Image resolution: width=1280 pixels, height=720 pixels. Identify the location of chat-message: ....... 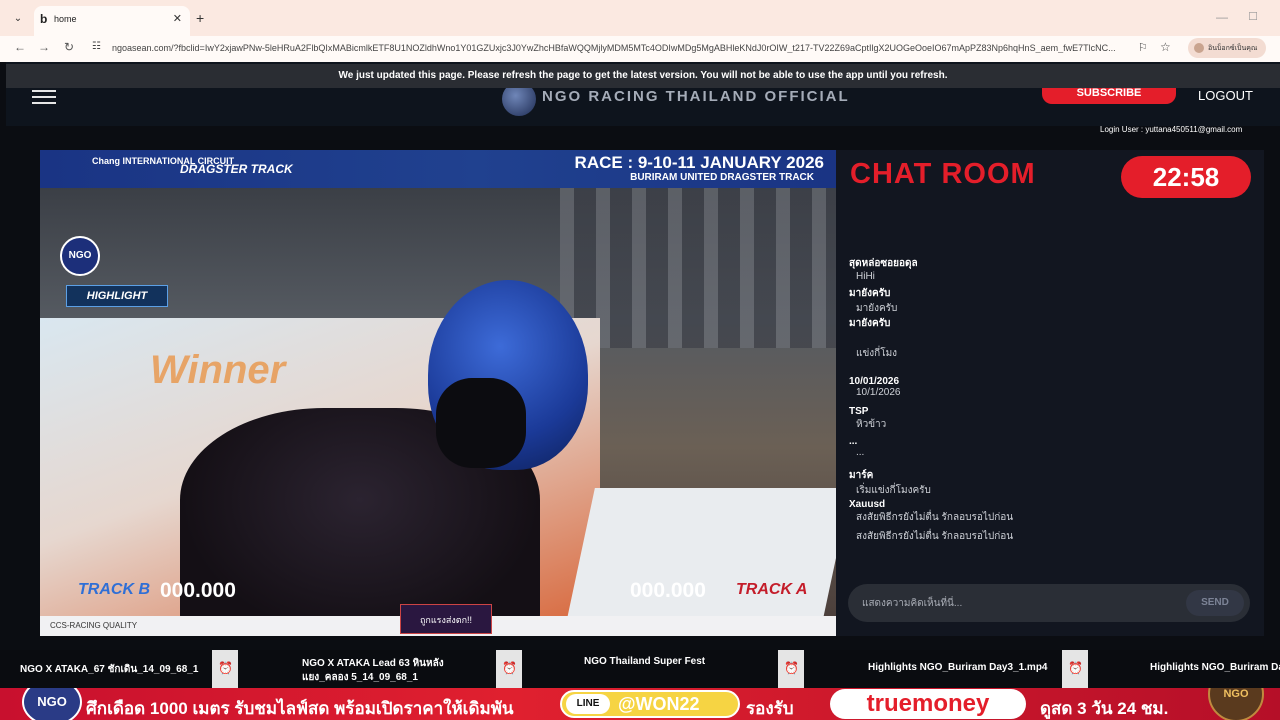
(856, 447).